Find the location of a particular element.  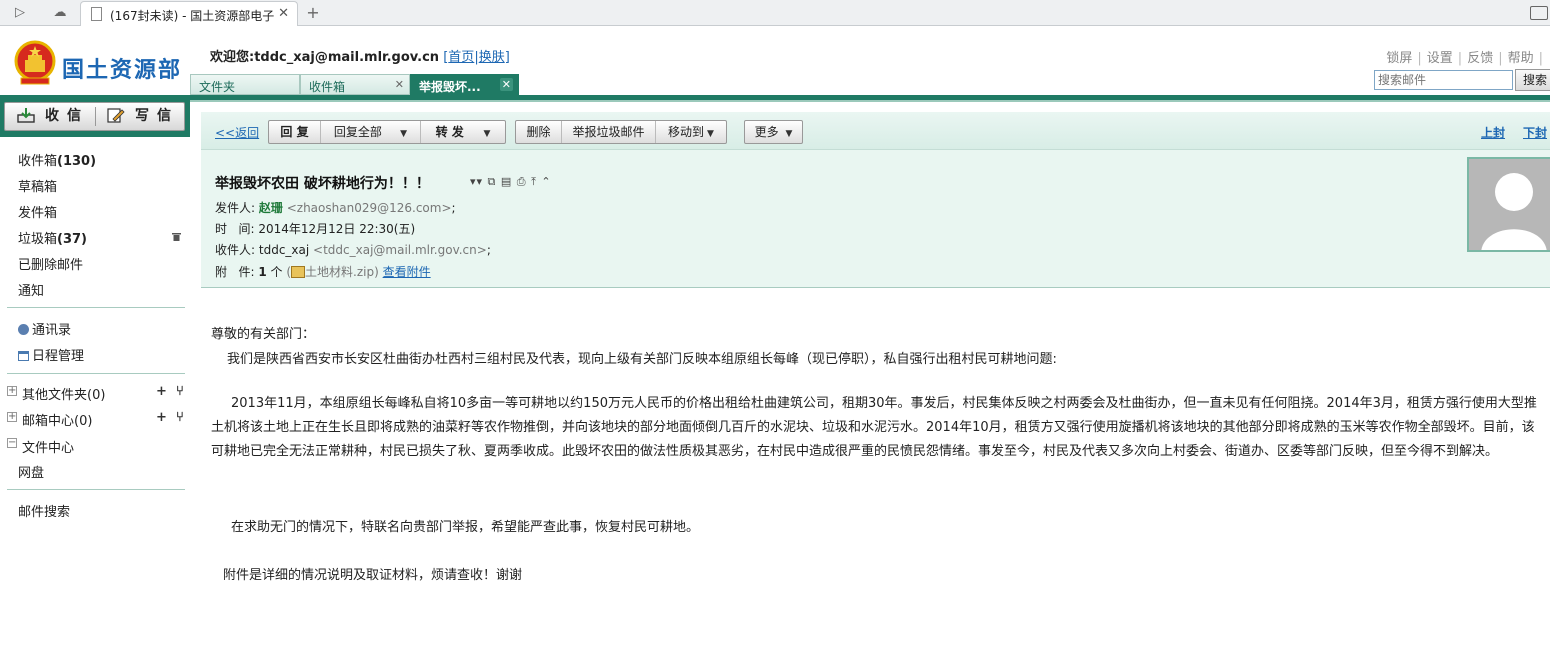

reply-button: 回 复 is located at coordinates (295, 132).